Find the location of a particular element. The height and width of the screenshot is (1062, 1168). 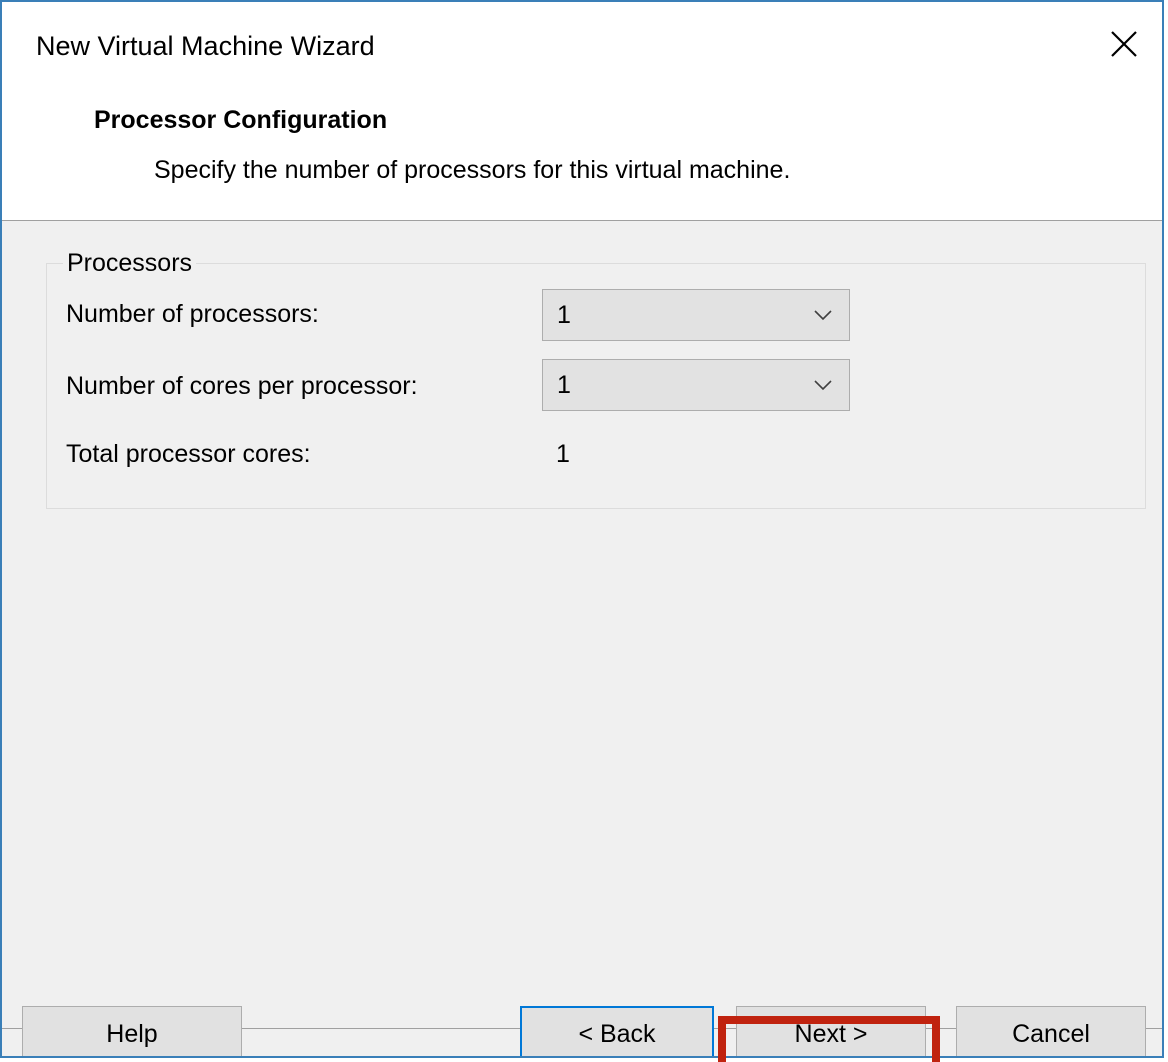

num-processors-label: Number of processors: is located at coordinates (192, 314).